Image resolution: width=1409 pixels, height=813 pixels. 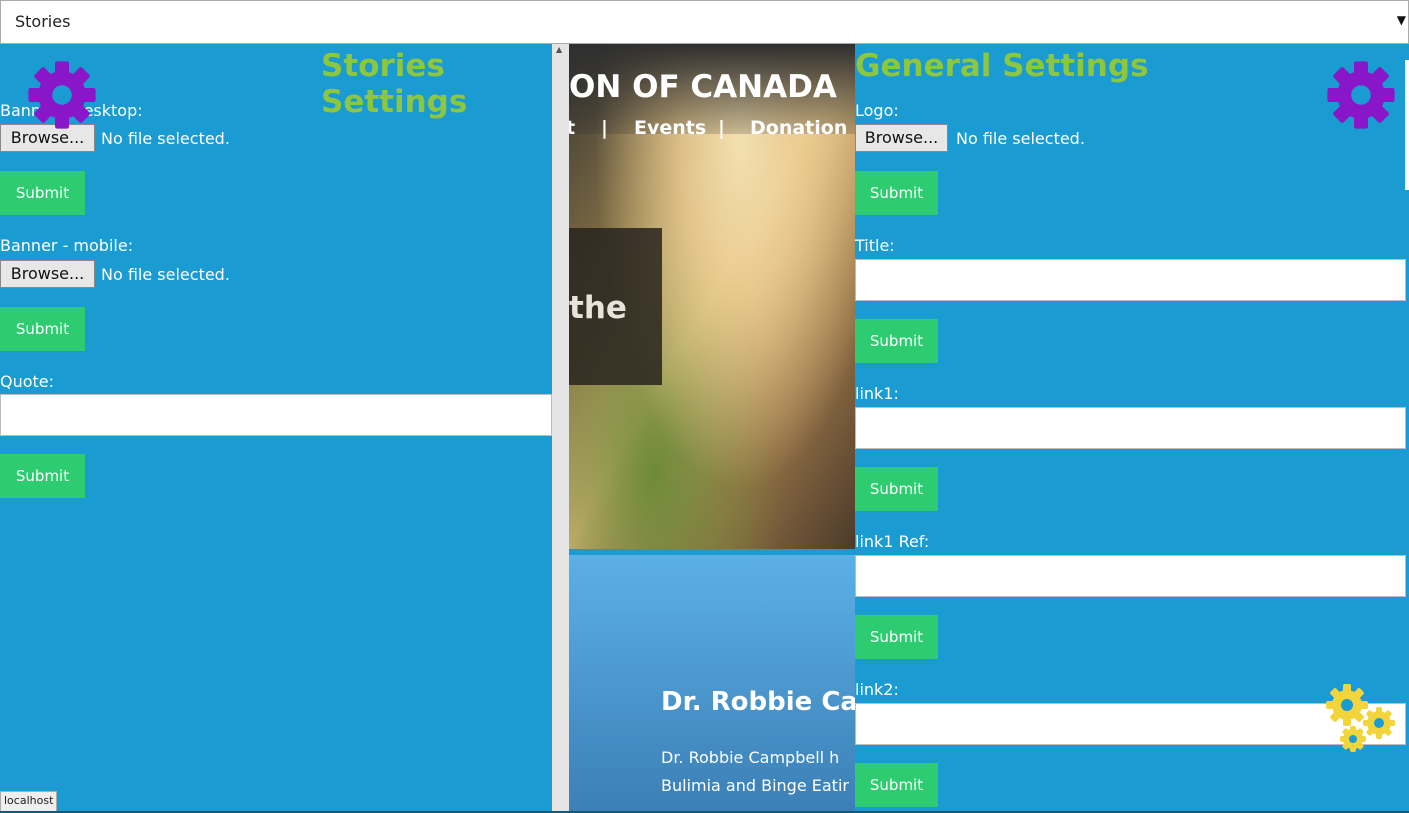 What do you see at coordinates (896, 193) in the screenshot?
I see `submit-logo-button: Submit` at bounding box center [896, 193].